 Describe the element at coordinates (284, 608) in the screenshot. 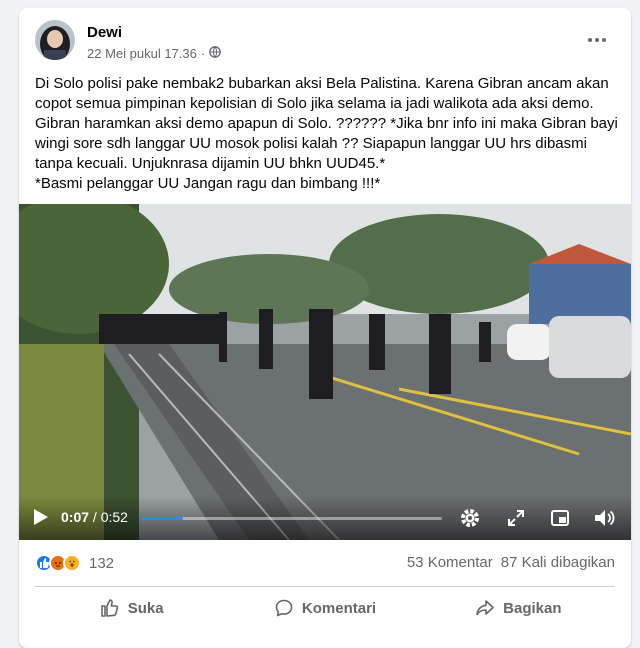

I see `comment-icon` at that location.